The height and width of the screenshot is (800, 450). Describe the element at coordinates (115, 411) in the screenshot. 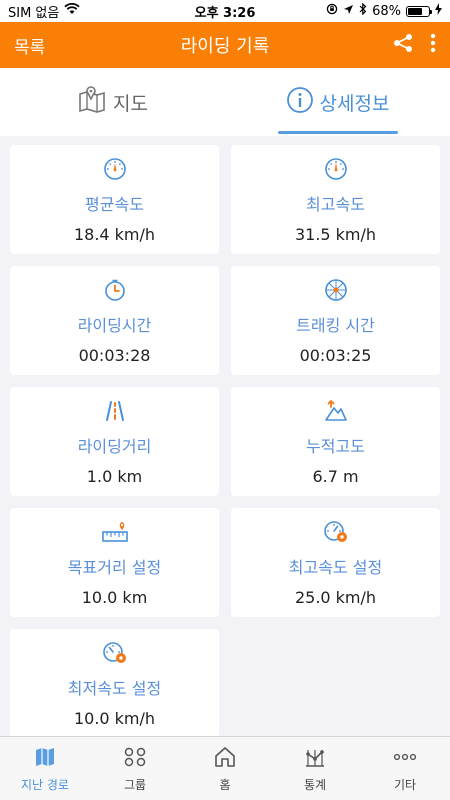

I see `road-icon` at that location.